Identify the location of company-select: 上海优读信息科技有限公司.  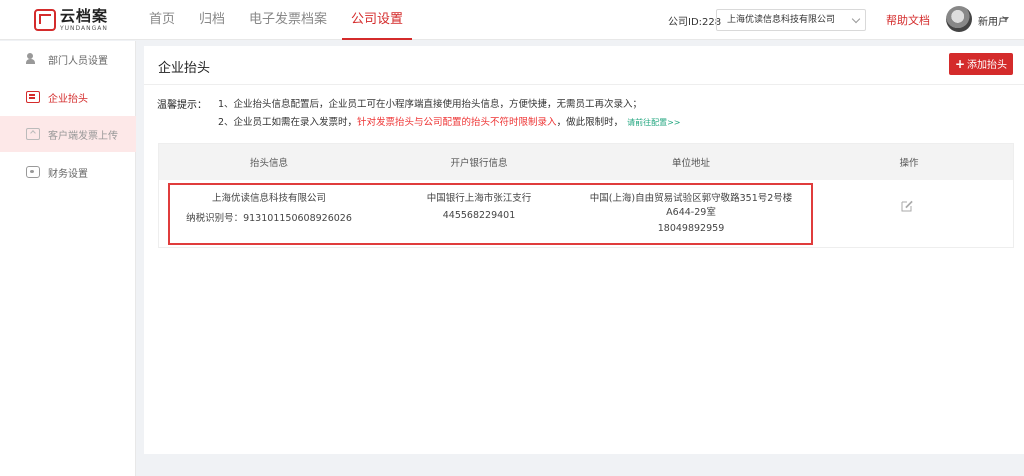
(791, 20).